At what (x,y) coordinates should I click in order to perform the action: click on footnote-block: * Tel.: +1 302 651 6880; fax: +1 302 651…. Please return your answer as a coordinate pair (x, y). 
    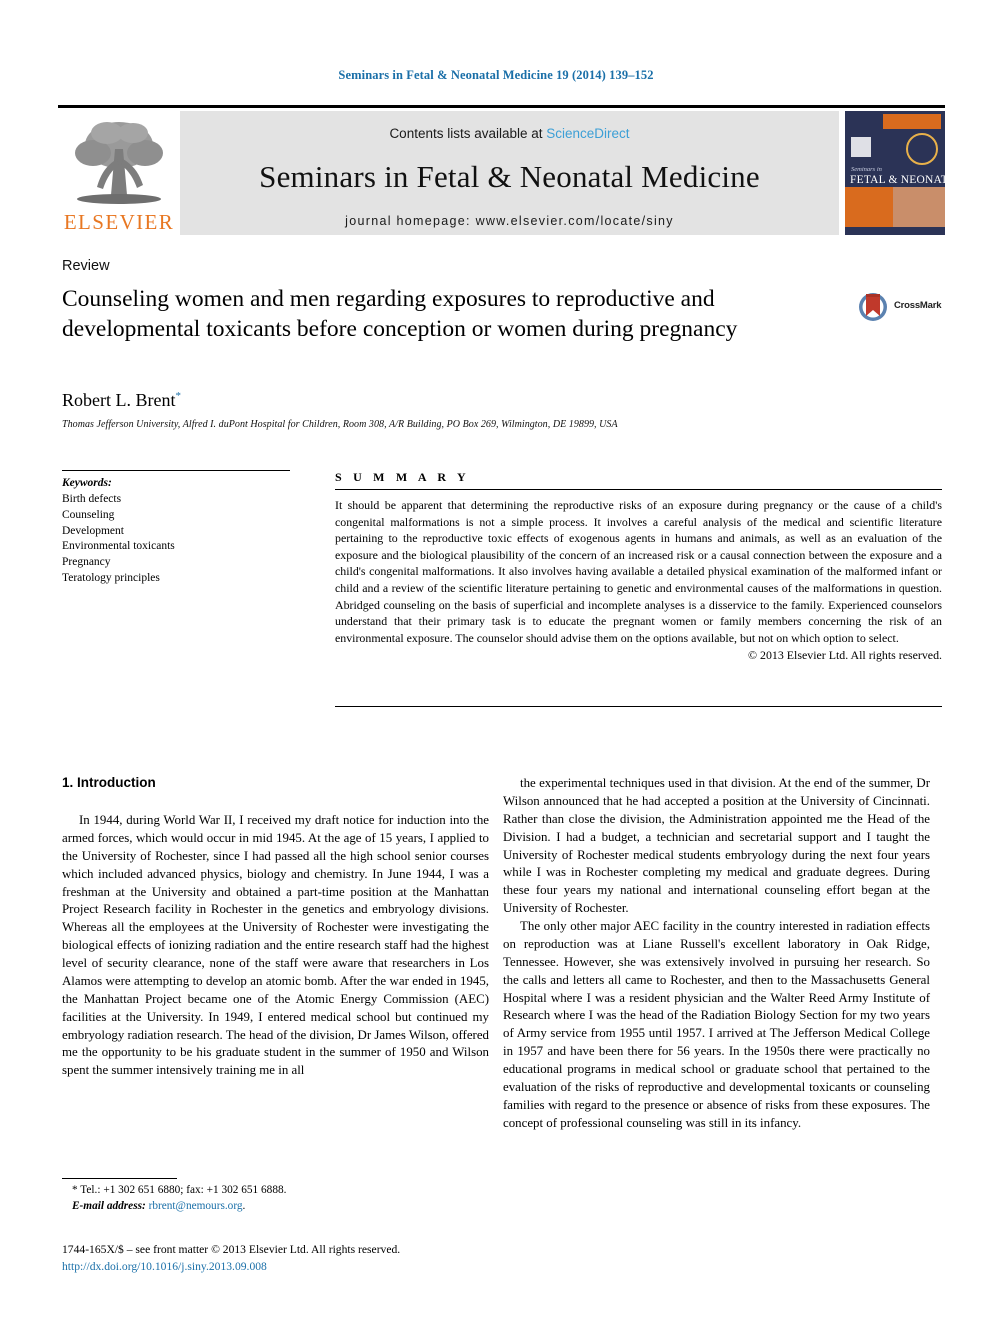
    Looking at the image, I should click on (277, 1198).